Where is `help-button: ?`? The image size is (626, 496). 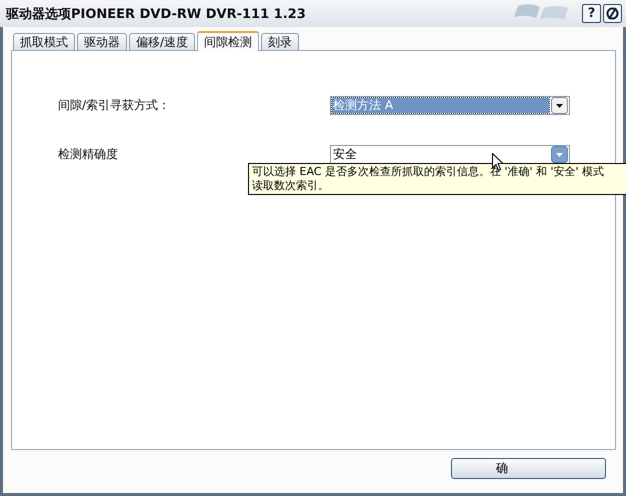 help-button: ? is located at coordinates (591, 13).